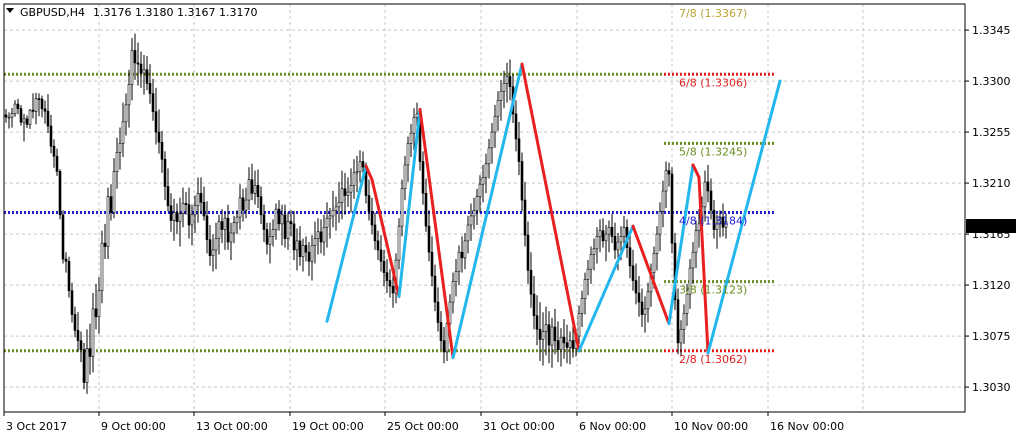 Image resolution: width=1020 pixels, height=438 pixels. Describe the element at coordinates (991, 285) in the screenshot. I see `y-tick-label: 1.3120` at that location.